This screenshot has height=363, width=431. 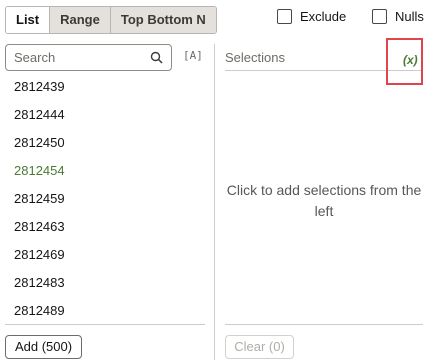 I want to click on list-item: 2812439, so click(x=39, y=86).